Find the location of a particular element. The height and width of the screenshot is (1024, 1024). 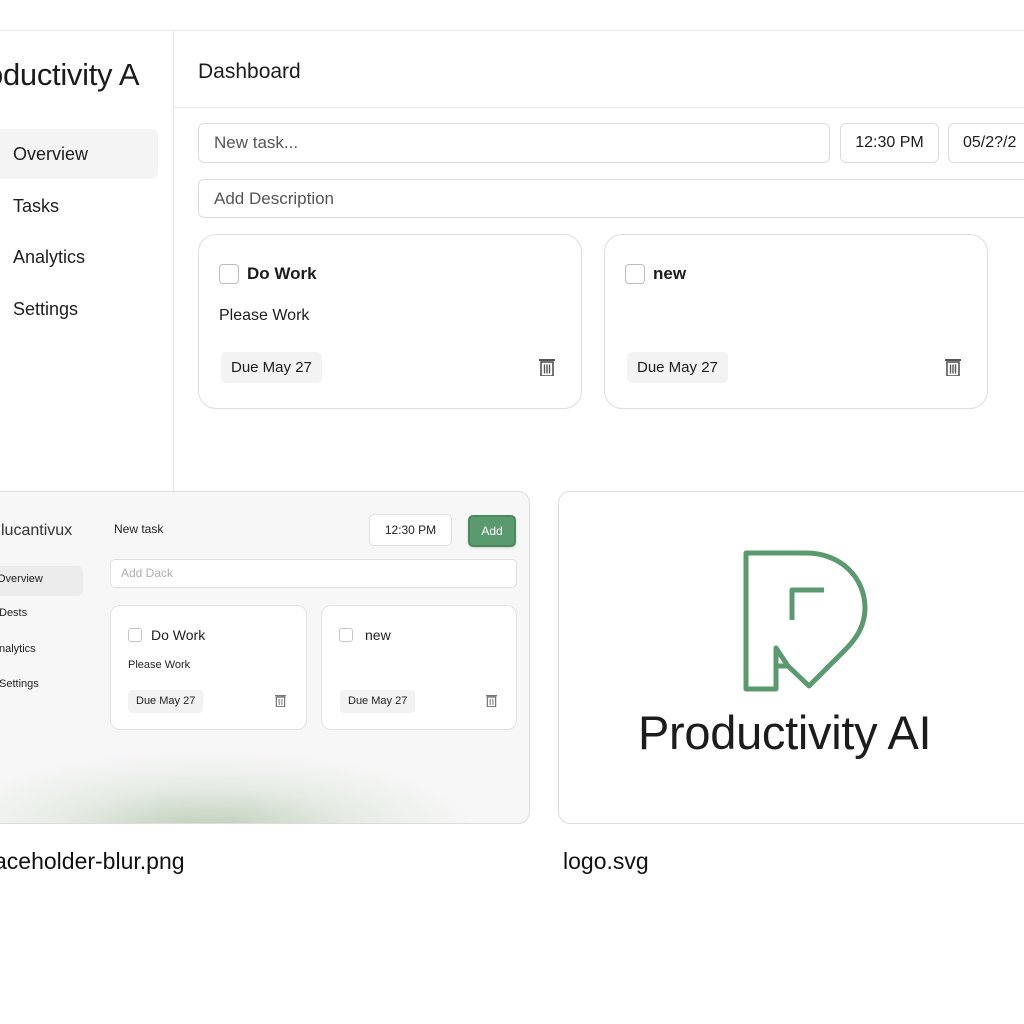

header: Dashboard is located at coordinates (599, 69).